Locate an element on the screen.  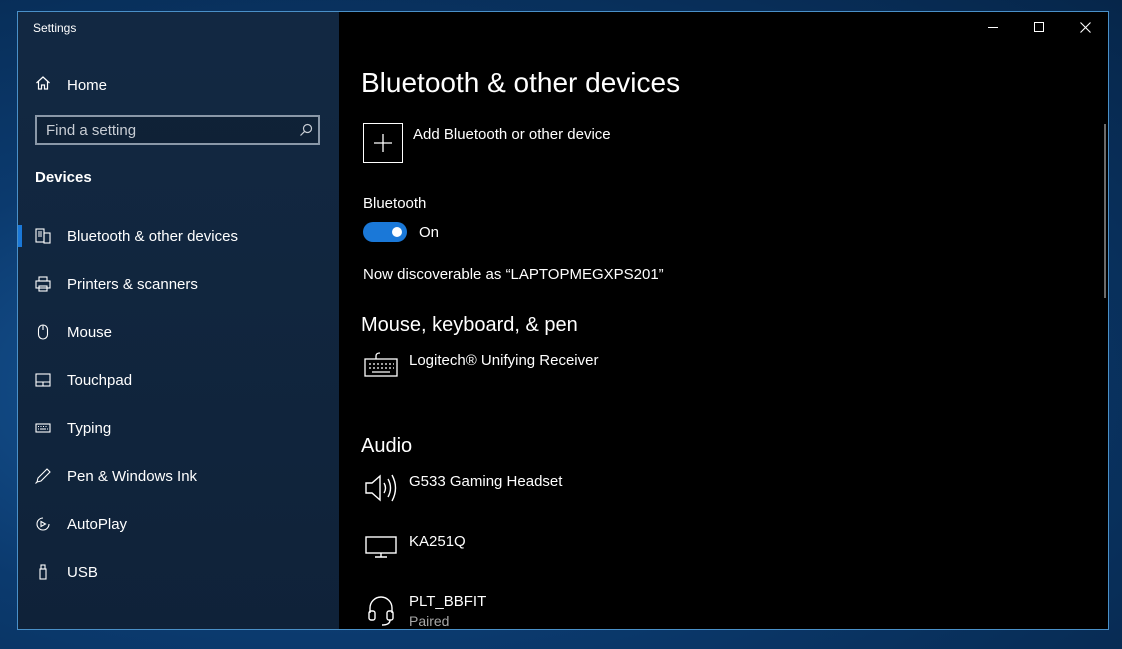
sidebar-item-label: Mouse is located at coordinates (90, 332).